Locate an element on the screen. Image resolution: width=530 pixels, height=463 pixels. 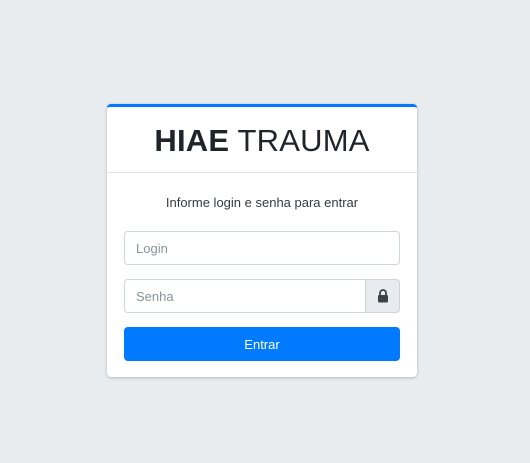
card-header: HIAE TRAUMA is located at coordinates (262, 140).